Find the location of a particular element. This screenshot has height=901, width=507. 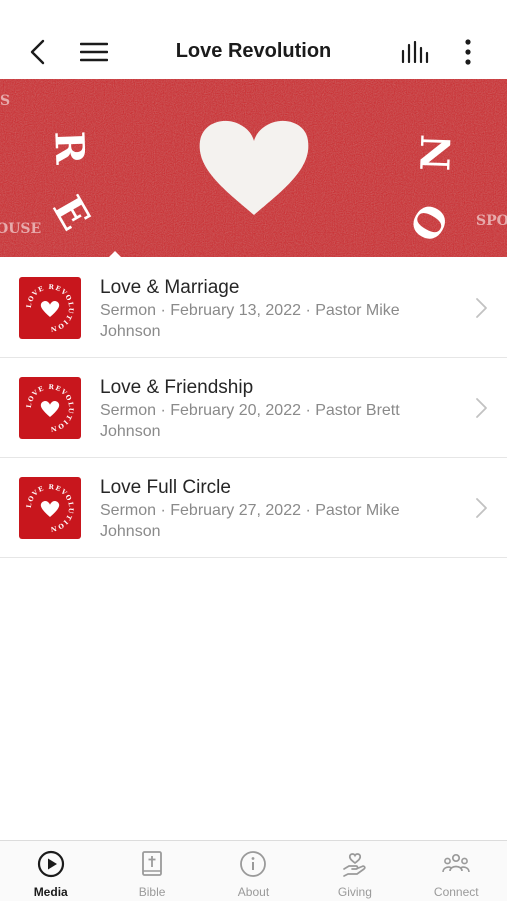

hero-edge-text: SPO is located at coordinates (491, 221).